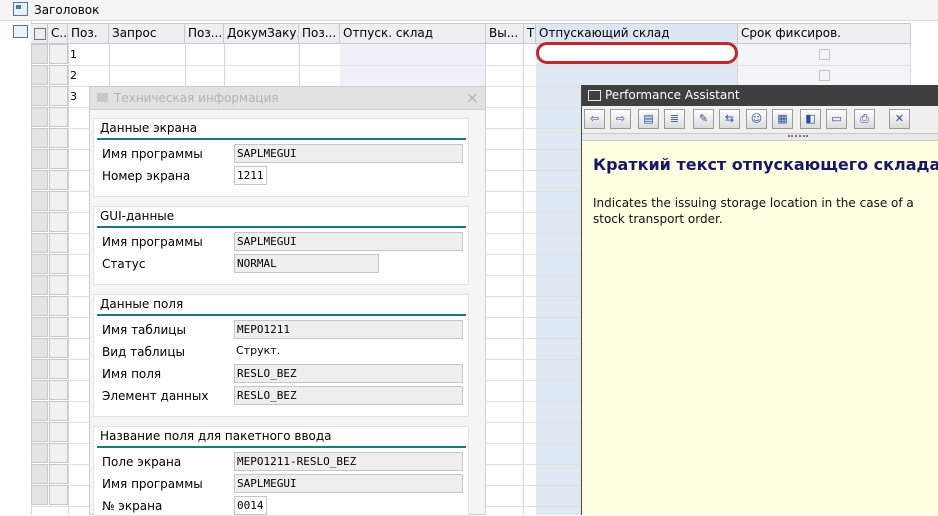  Describe the element at coordinates (281, 447) in the screenshot. I see `group-divider` at that location.